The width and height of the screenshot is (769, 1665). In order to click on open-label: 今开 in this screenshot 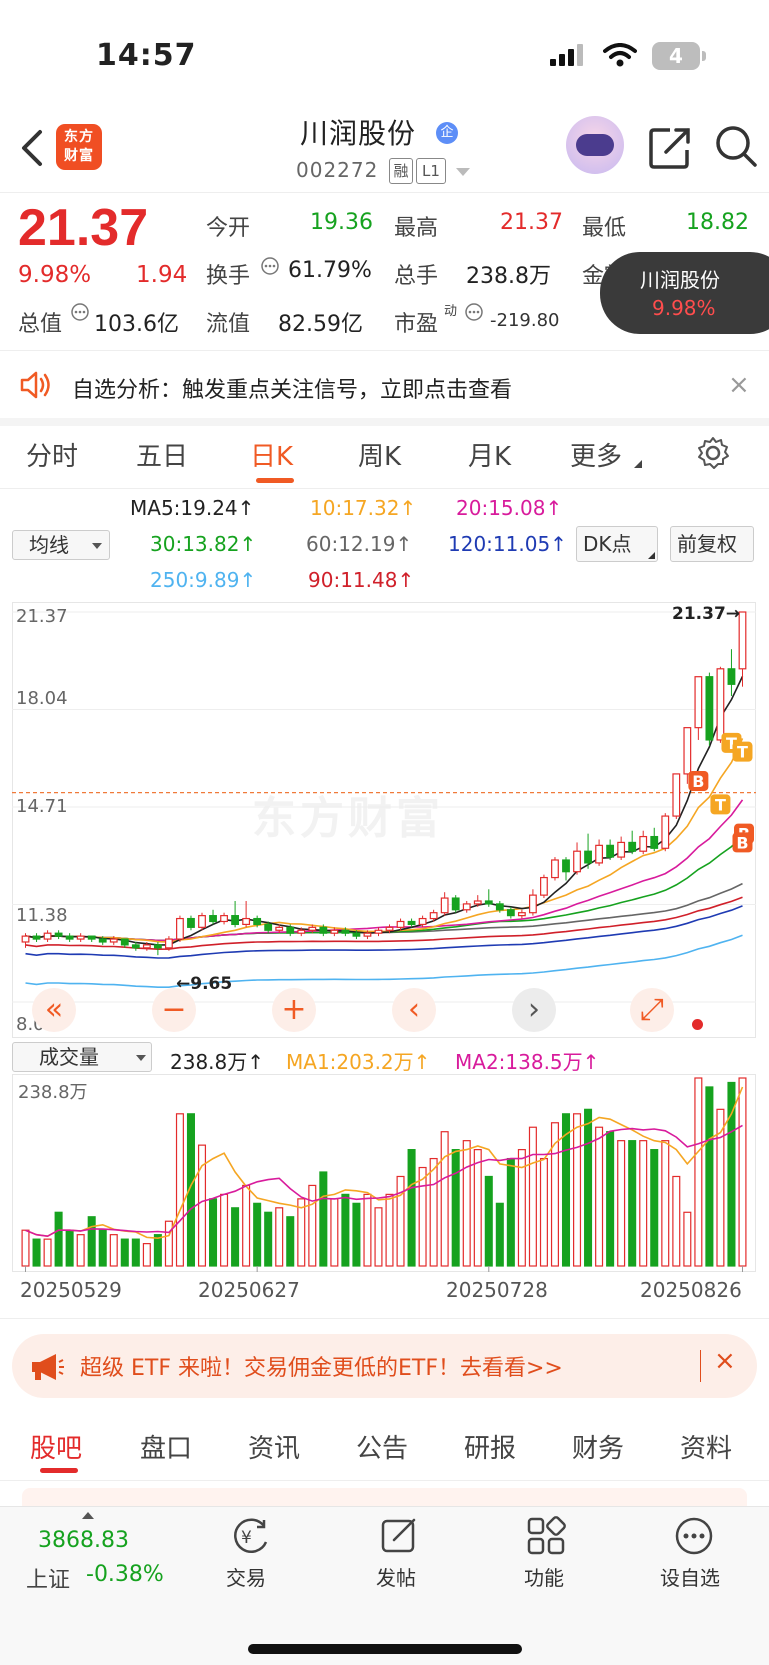, I will do `click(228, 228)`.